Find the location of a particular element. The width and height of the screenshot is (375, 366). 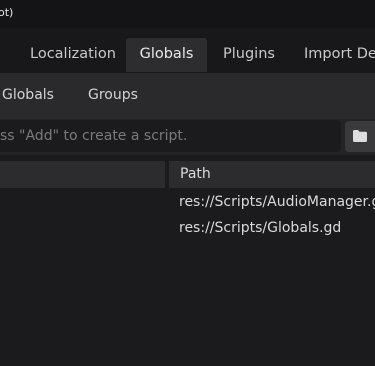

tab-import-defaults: Import Def is located at coordinates (339, 55).